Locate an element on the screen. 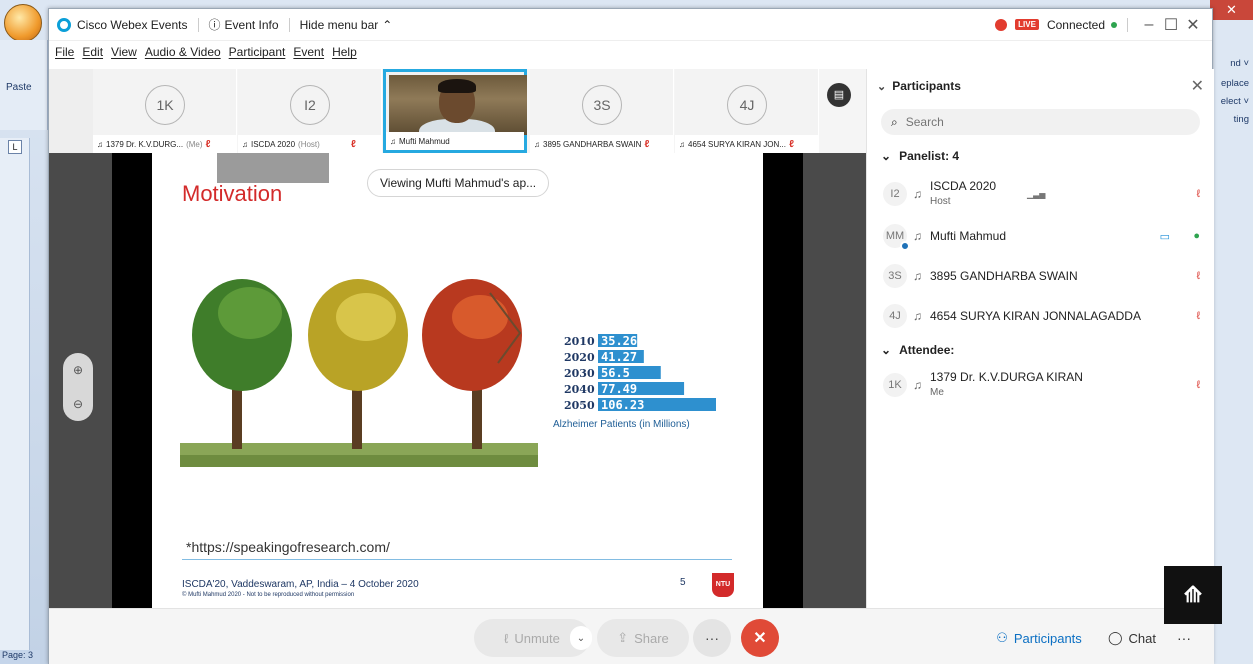 Image resolution: width=1253 pixels, height=664 pixels. video-tile-3s: 3S ♫ 3895 GANDHARBA SWAIN ℓ is located at coordinates (602, 111).